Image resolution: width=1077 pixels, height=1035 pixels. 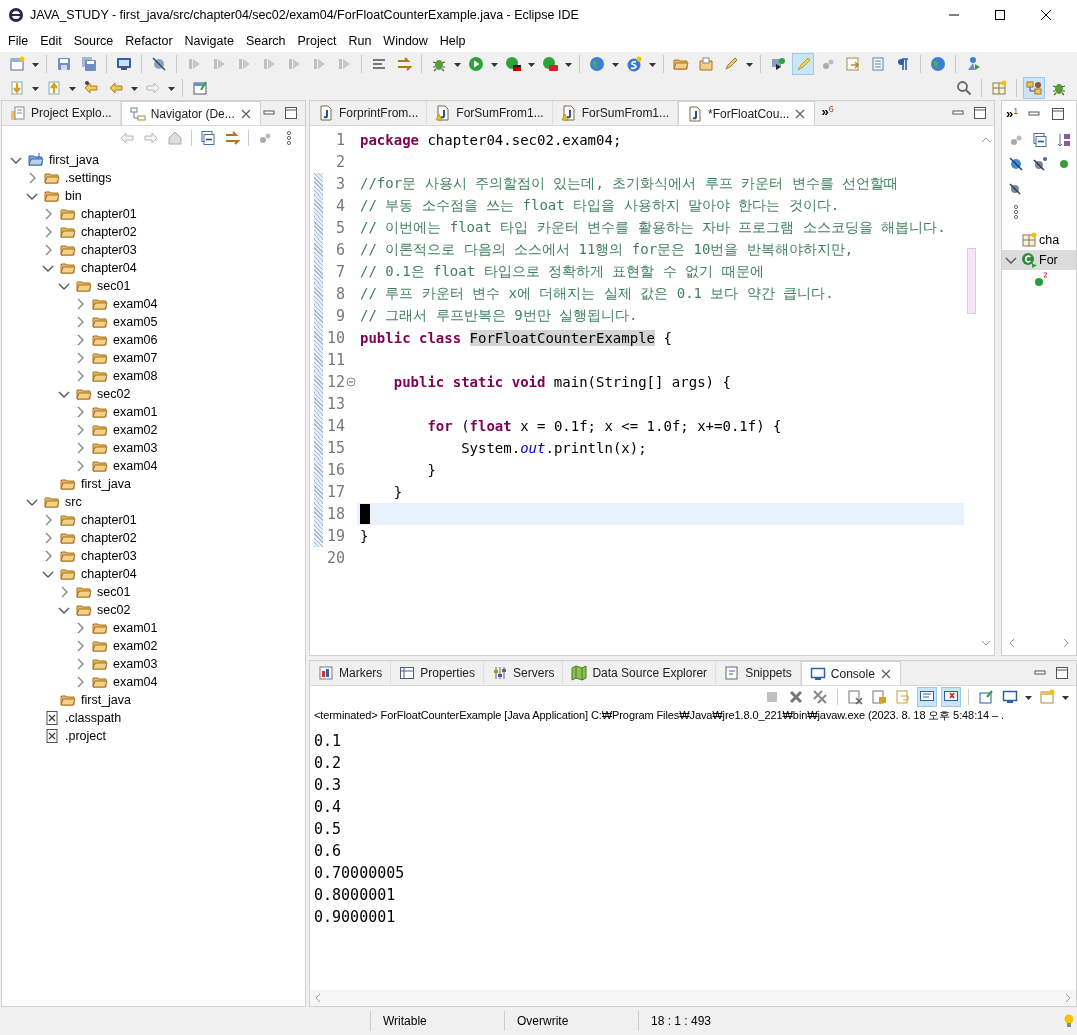 I want to click on globe-icon, so click(x=597, y=64).